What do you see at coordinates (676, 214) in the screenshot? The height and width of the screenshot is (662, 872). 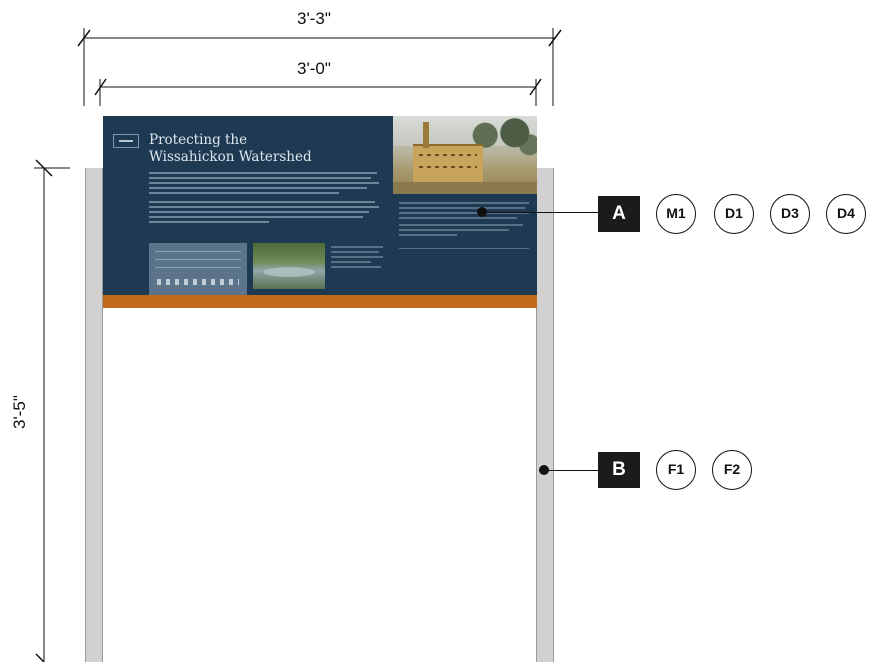 I see `callout-a-code: M1` at bounding box center [676, 214].